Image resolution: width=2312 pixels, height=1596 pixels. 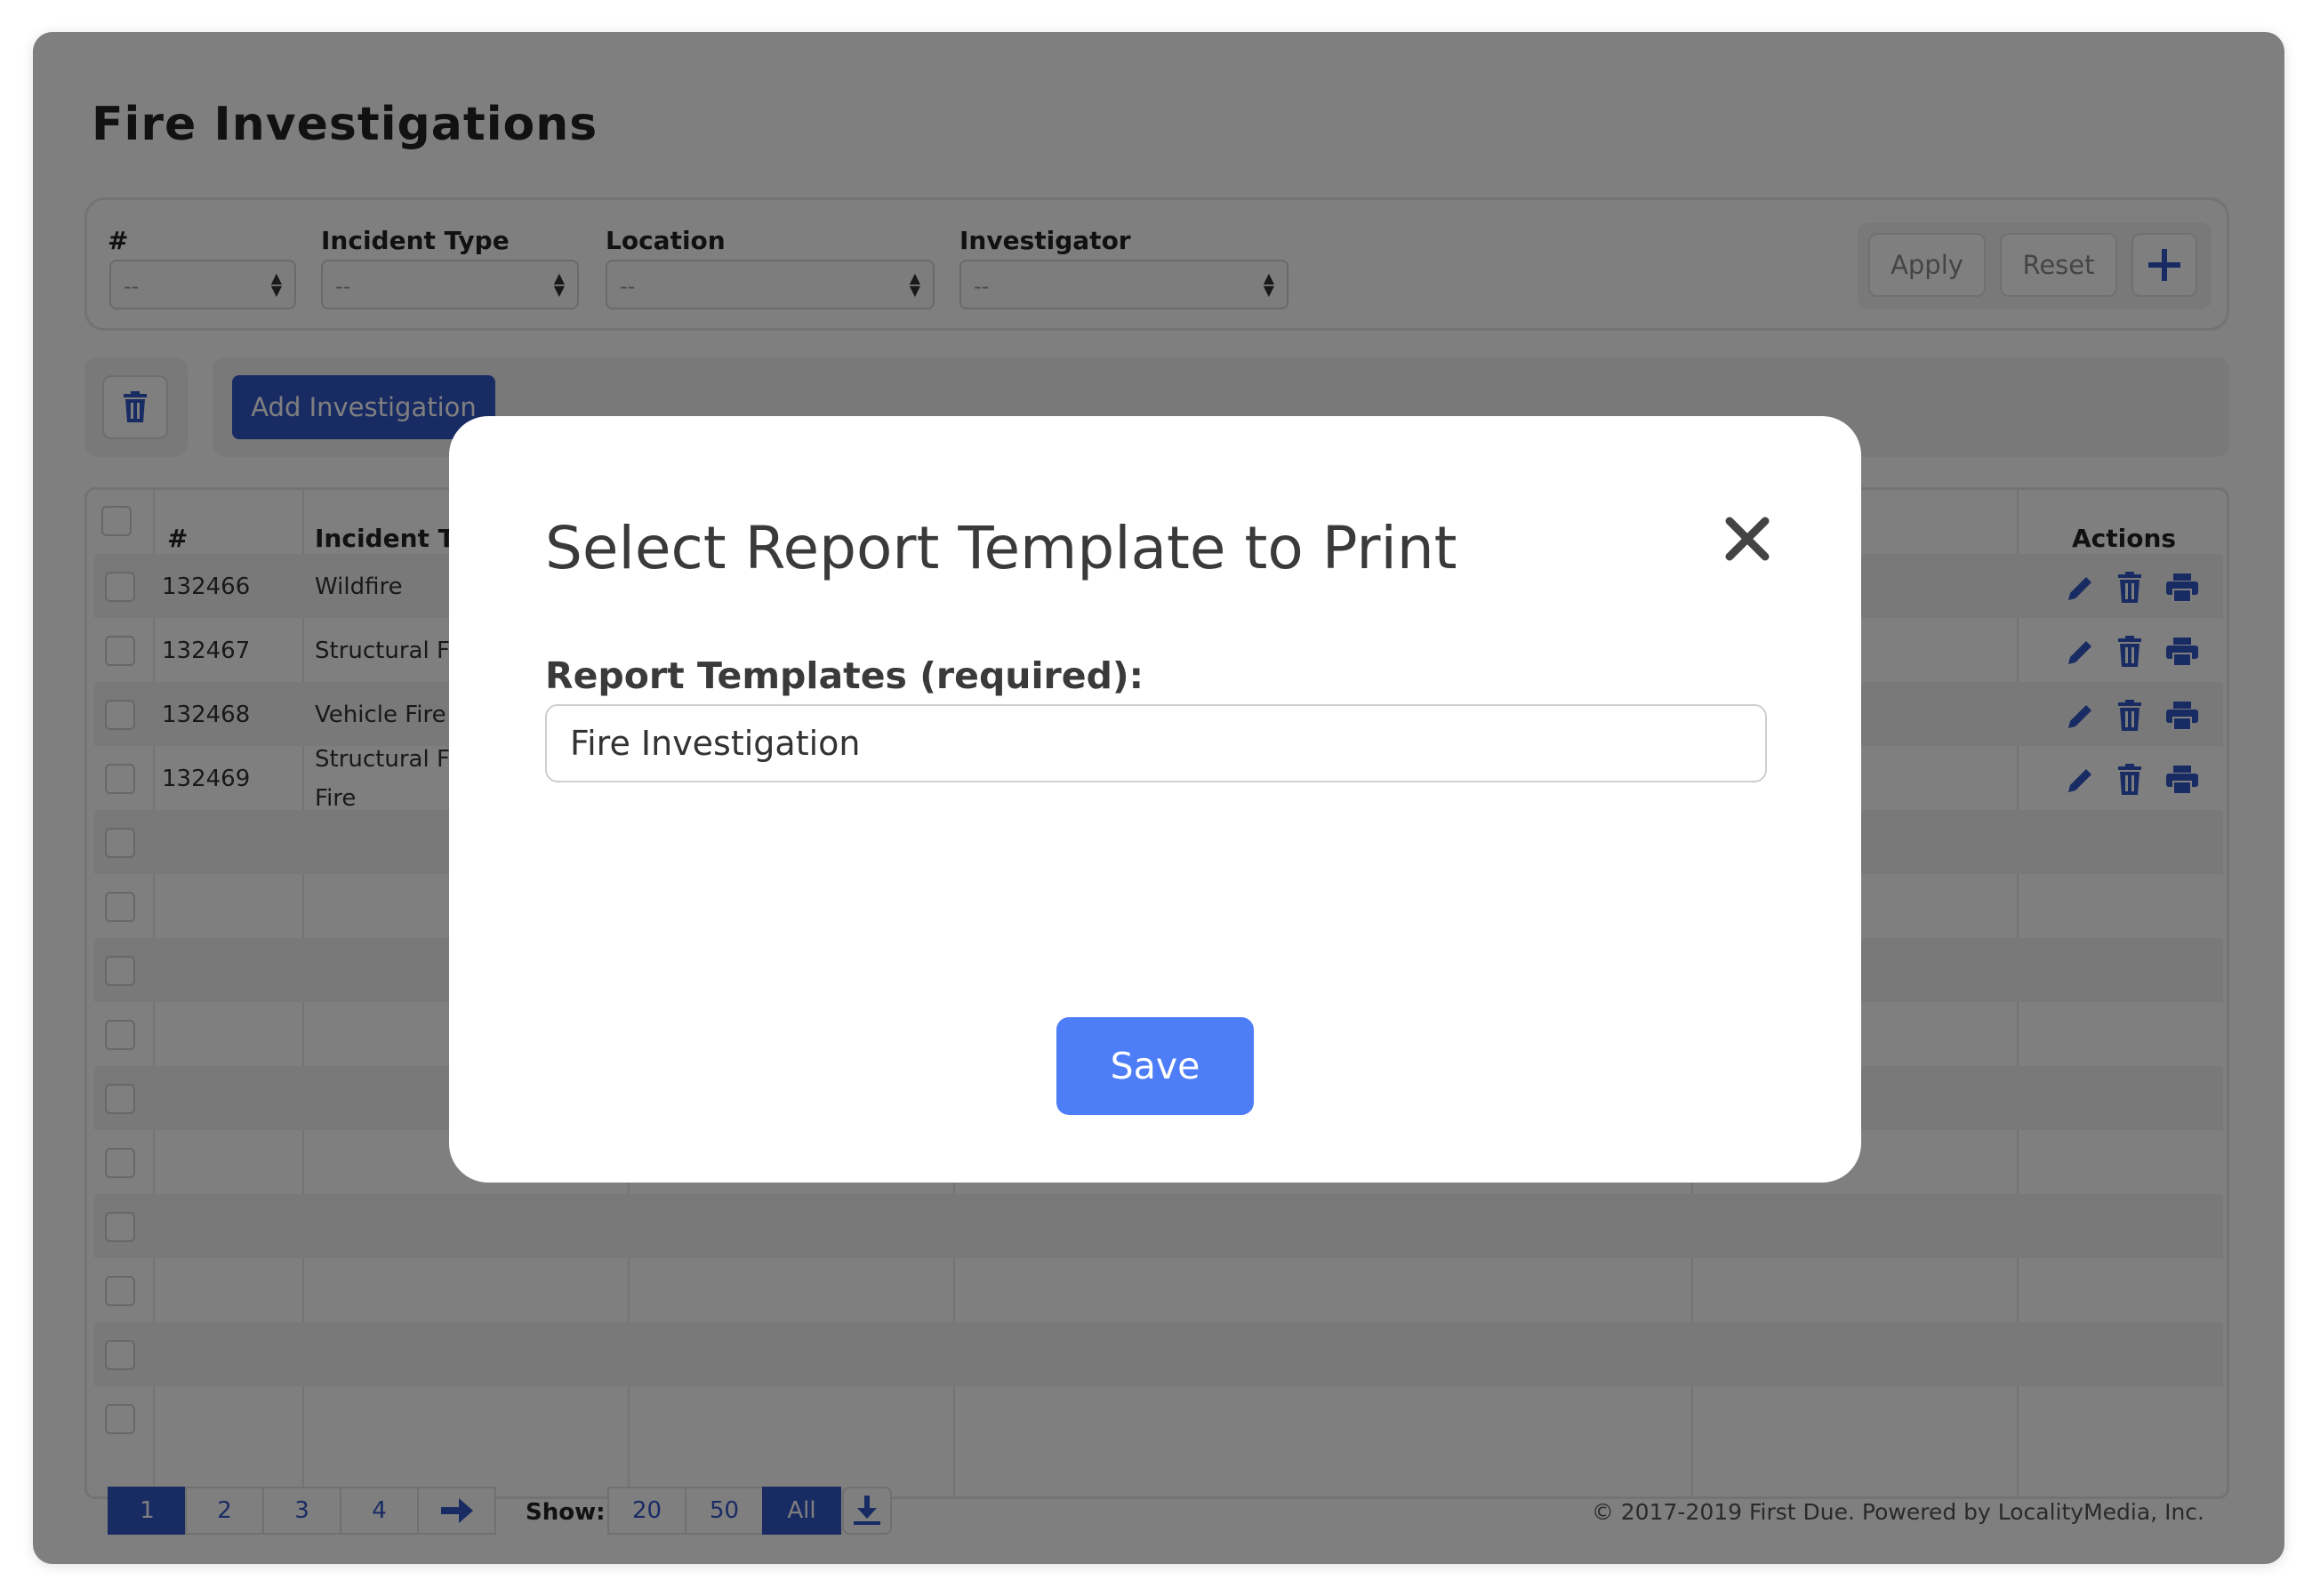 I want to click on report-template-field: Fire Investigation, so click(x=1156, y=743).